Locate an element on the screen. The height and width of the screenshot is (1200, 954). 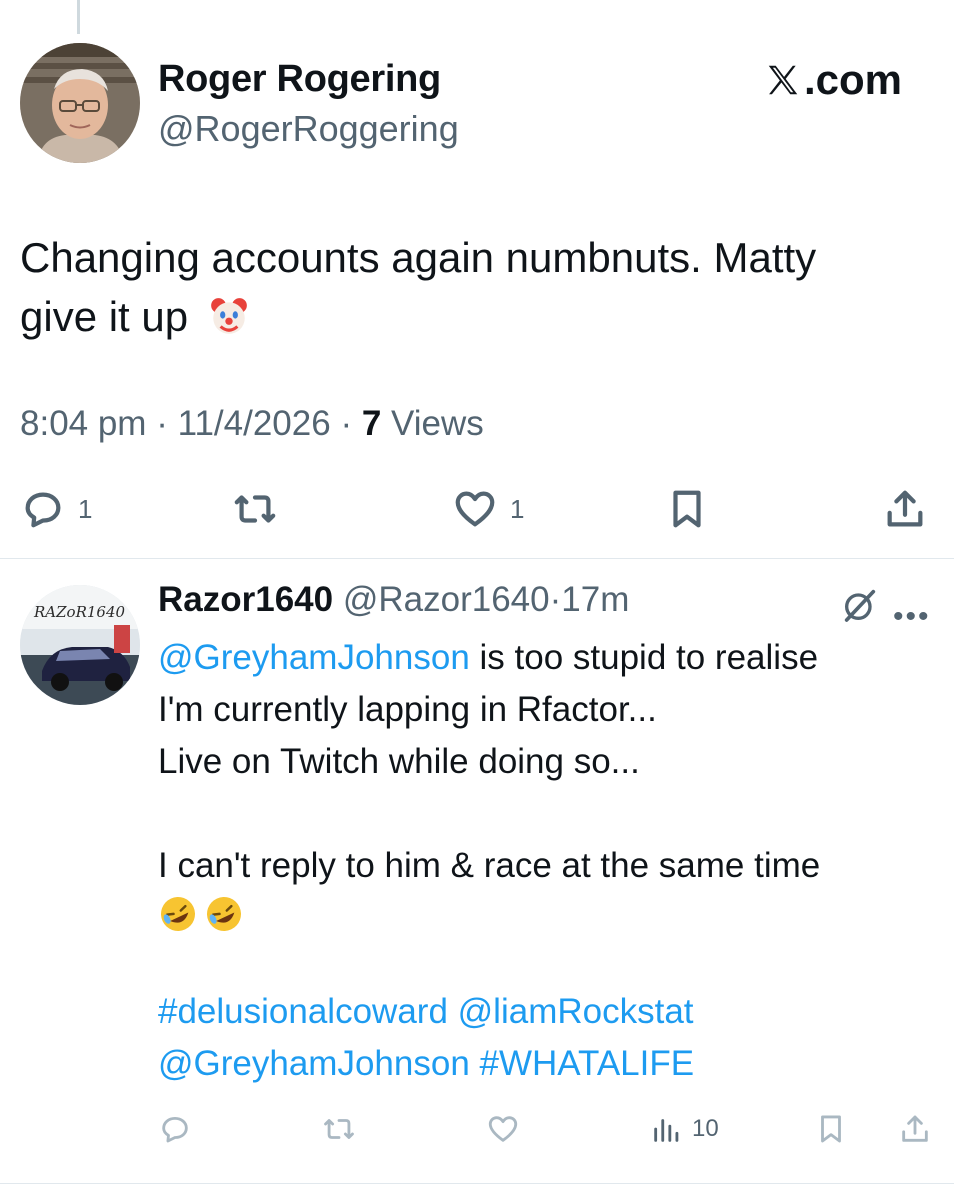
views-label: Views is located at coordinates (437, 423).